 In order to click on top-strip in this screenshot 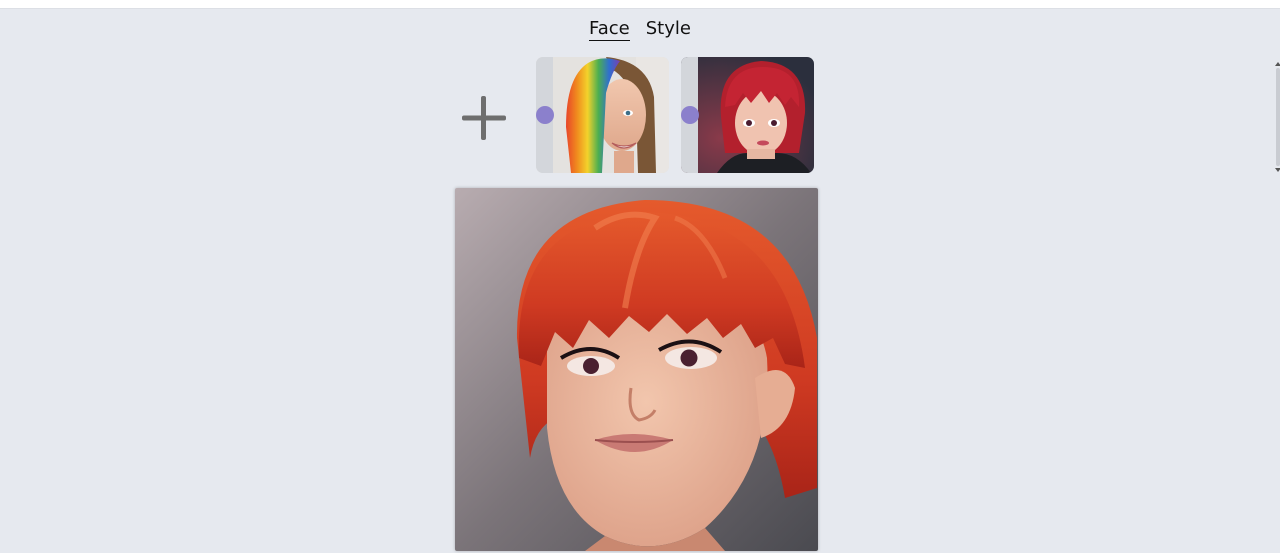, I will do `click(640, 4)`.